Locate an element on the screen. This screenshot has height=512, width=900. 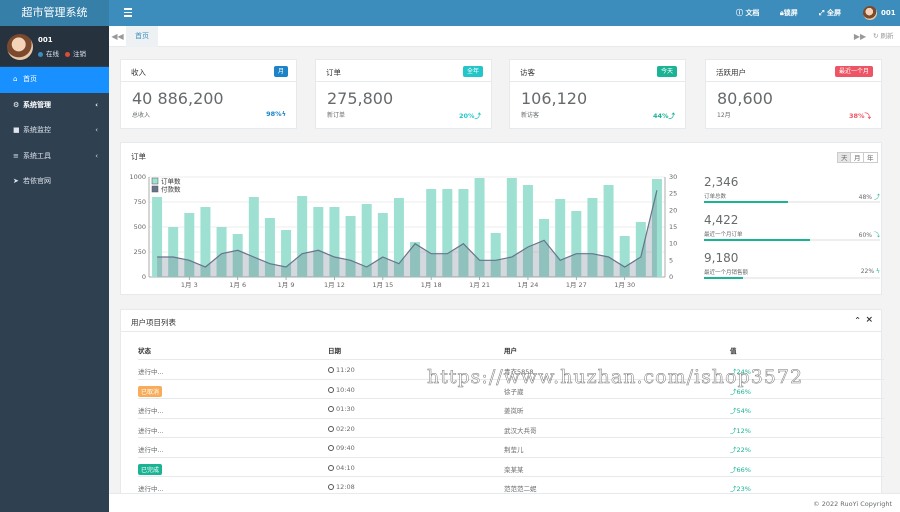
user-name: 001 is located at coordinates (45, 40).